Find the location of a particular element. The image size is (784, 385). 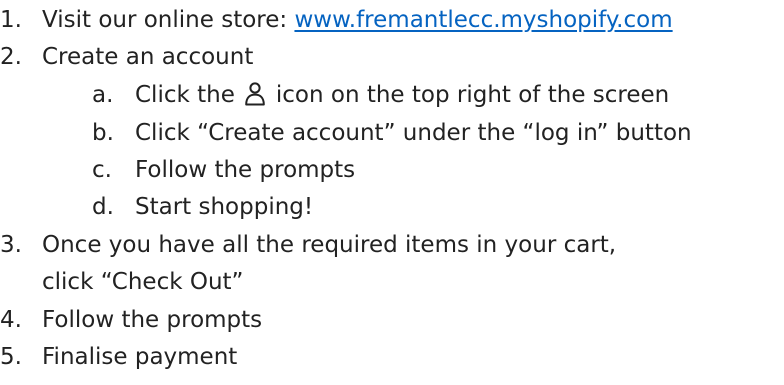

step-text: Visit our online store: is located at coordinates (168, 20).